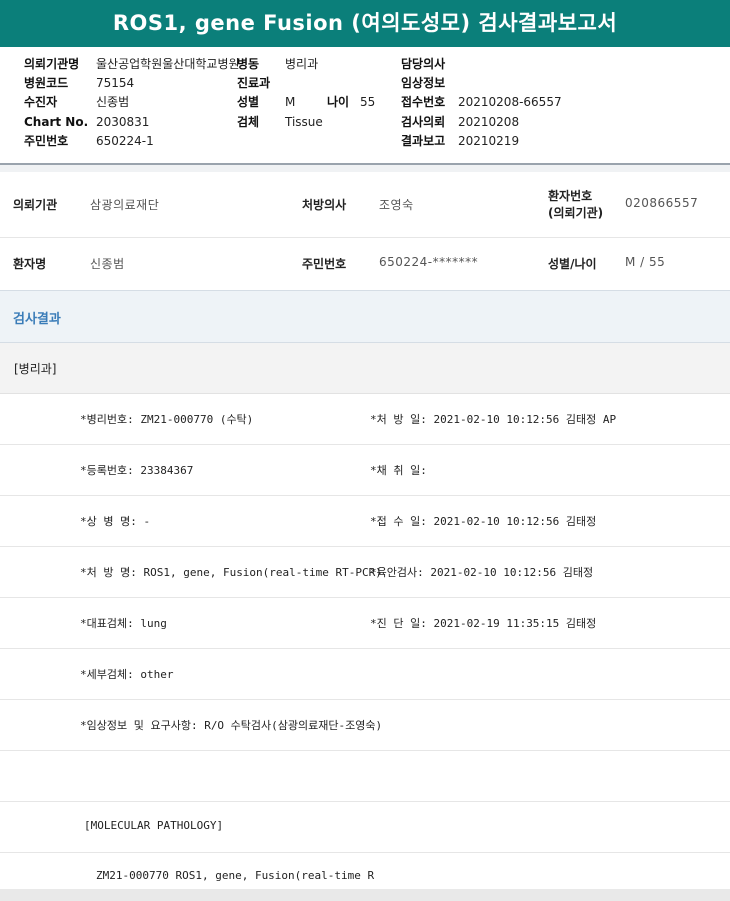 The height and width of the screenshot is (901, 730). What do you see at coordinates (365, 168) in the screenshot?
I see `section-gap` at bounding box center [365, 168].